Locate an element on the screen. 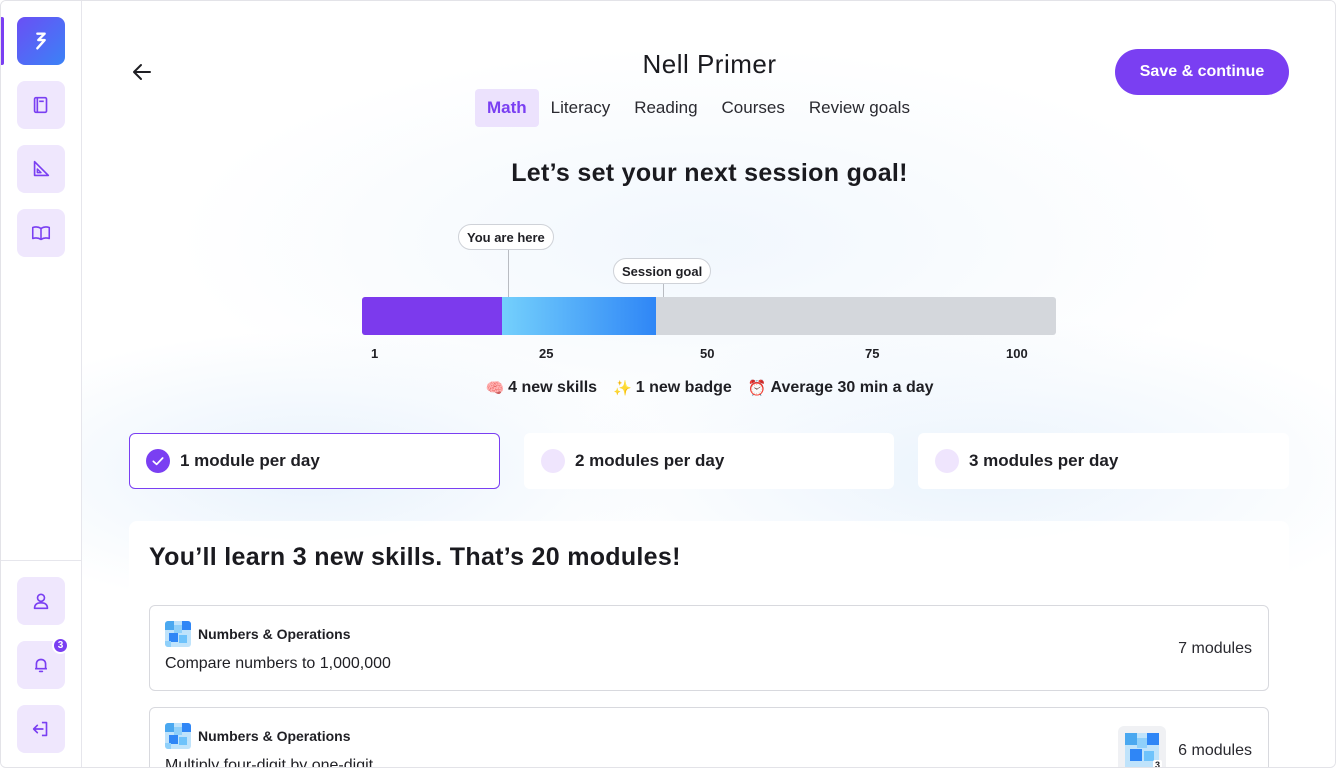  option-3-modules-per-day: 3 modules per day is located at coordinates (1103, 461).